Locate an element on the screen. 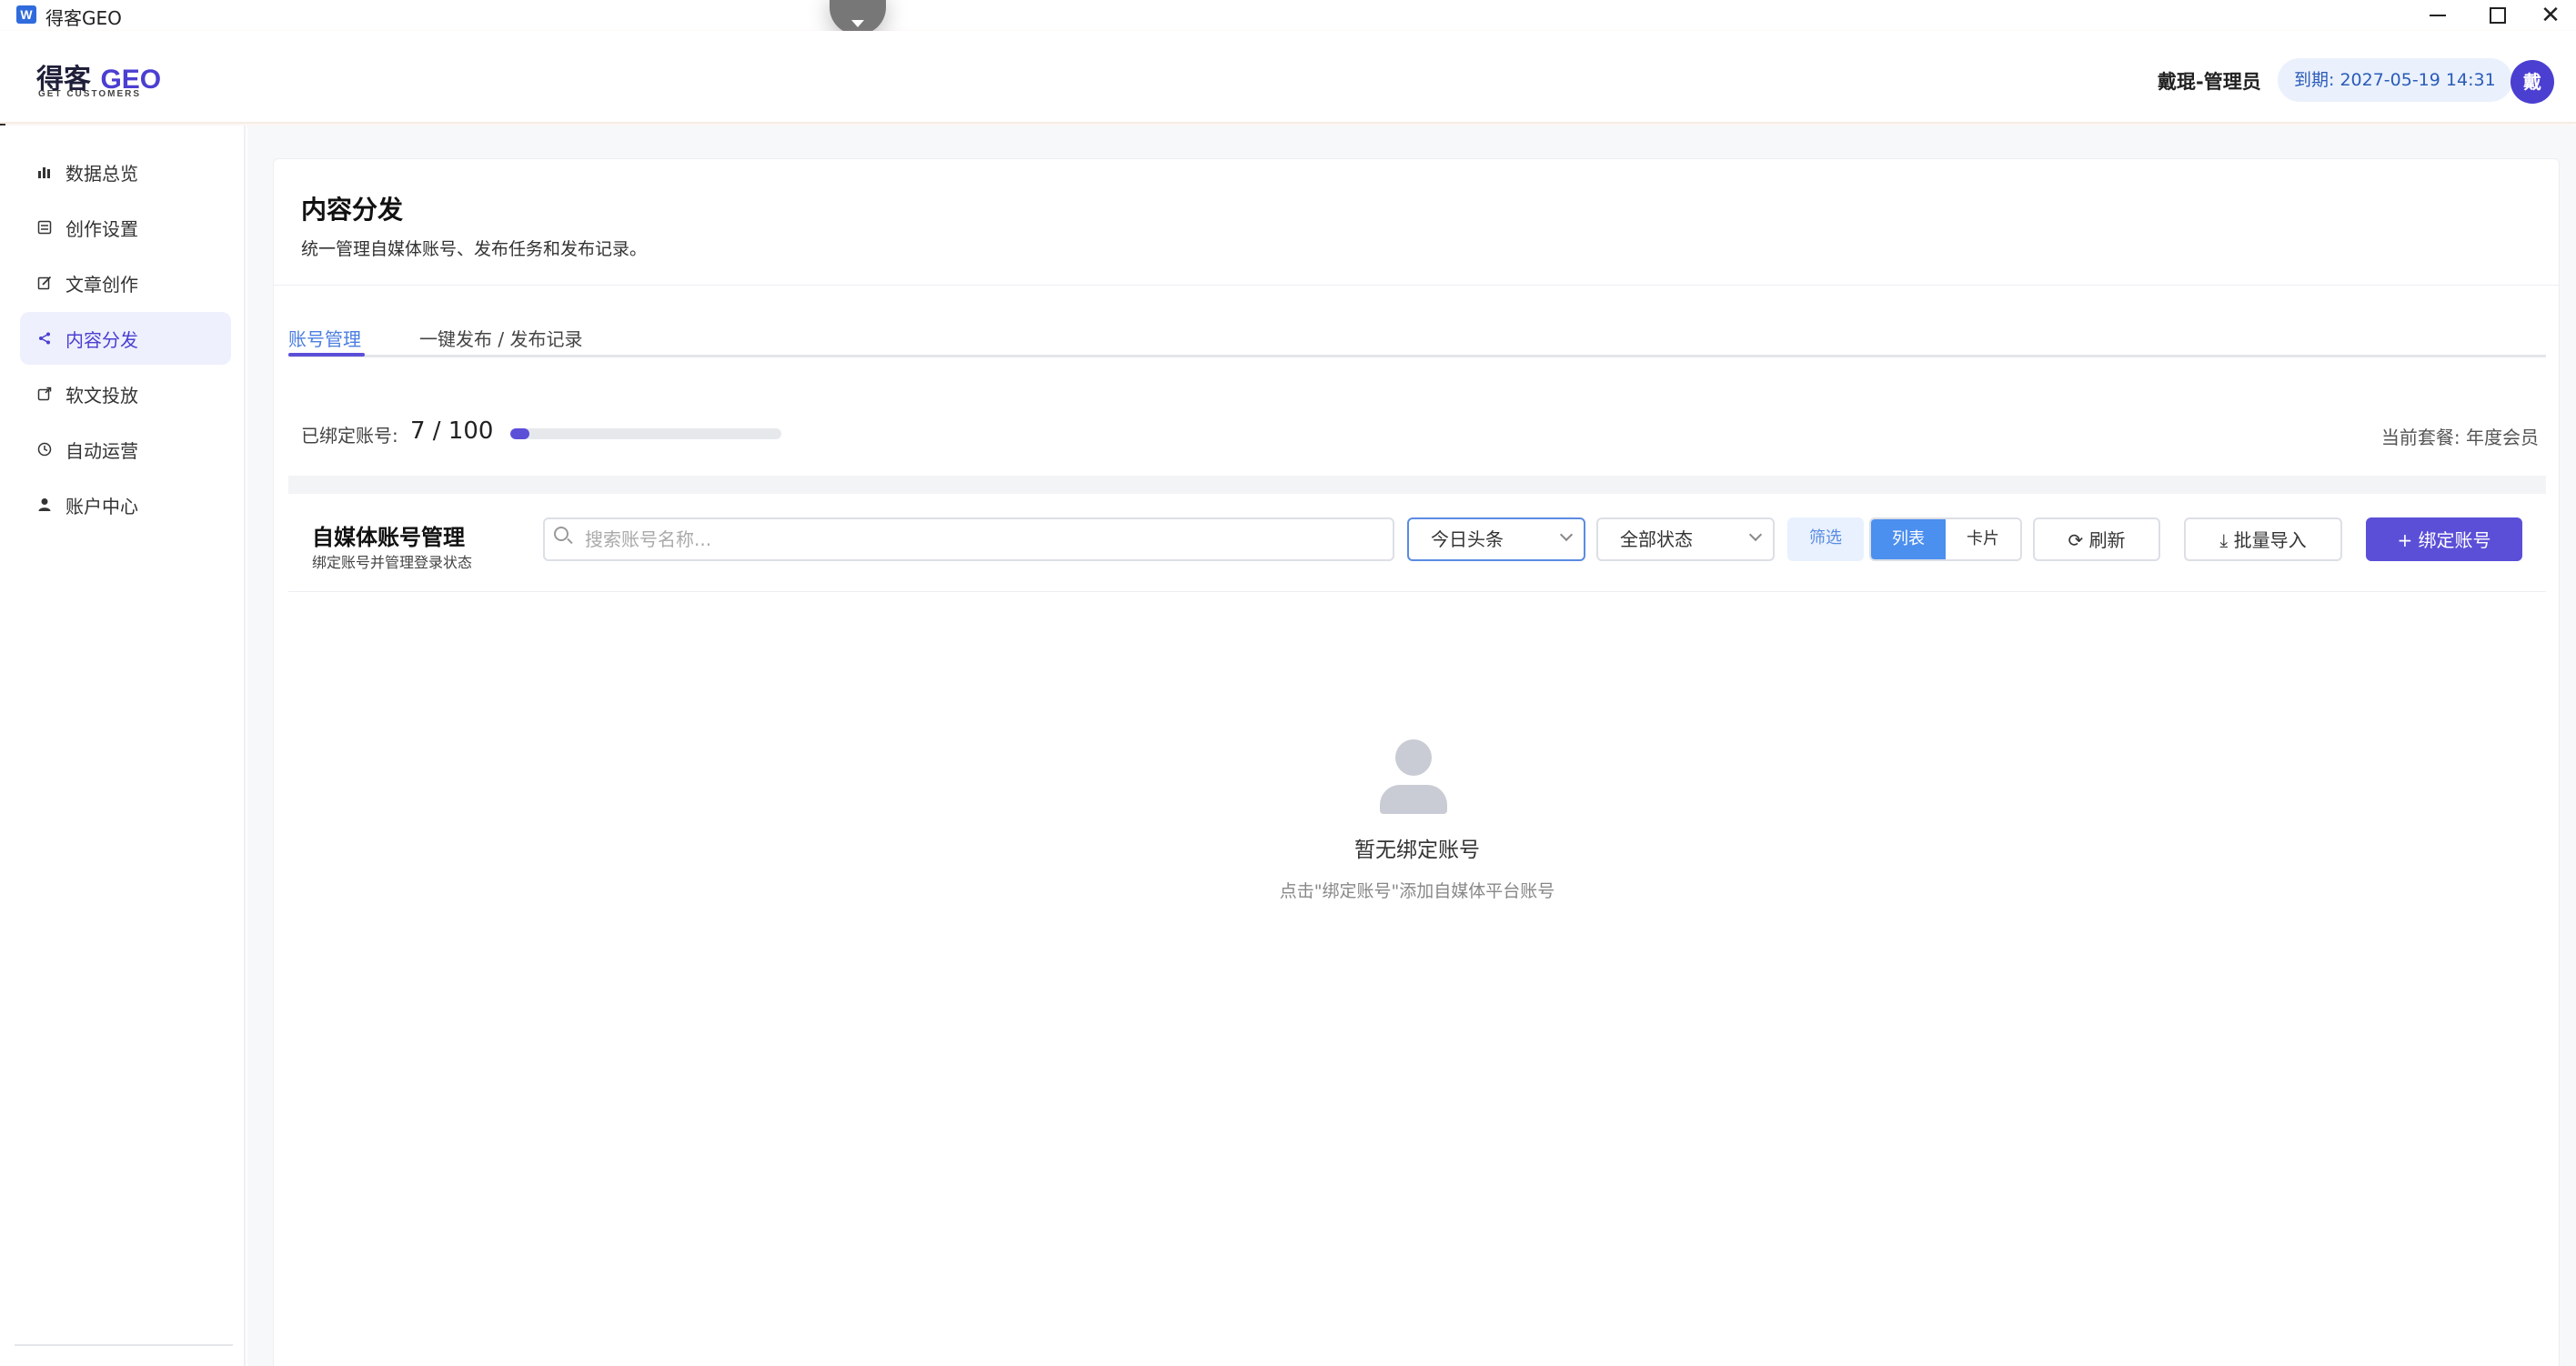  refresh-icon: ⟳ is located at coordinates (2078, 540).